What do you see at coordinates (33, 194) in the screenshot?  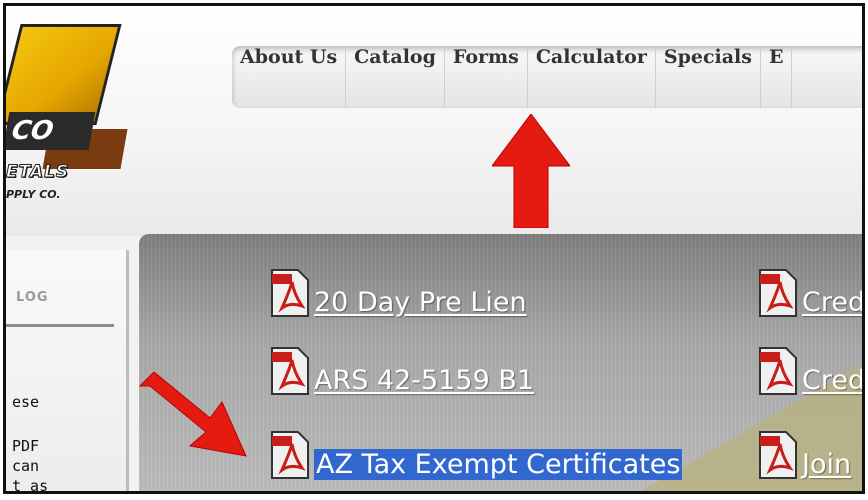 I see `logo-supply-text: PPLY CO.` at bounding box center [33, 194].